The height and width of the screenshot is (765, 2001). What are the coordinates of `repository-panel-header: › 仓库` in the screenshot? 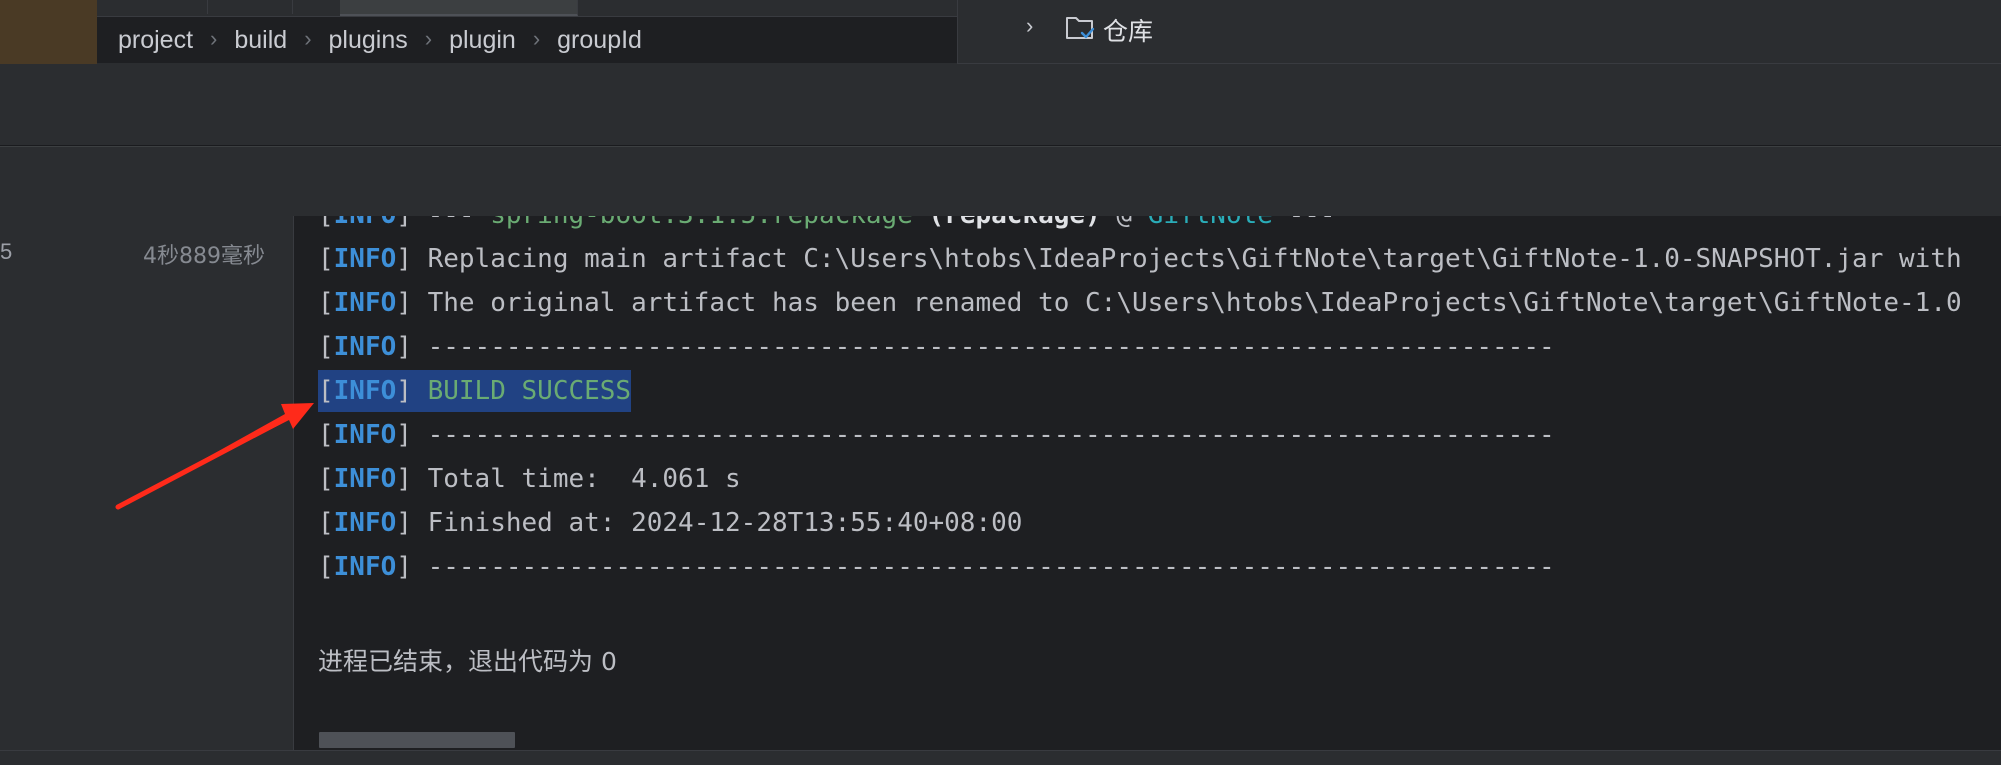 It's located at (1479, 32).